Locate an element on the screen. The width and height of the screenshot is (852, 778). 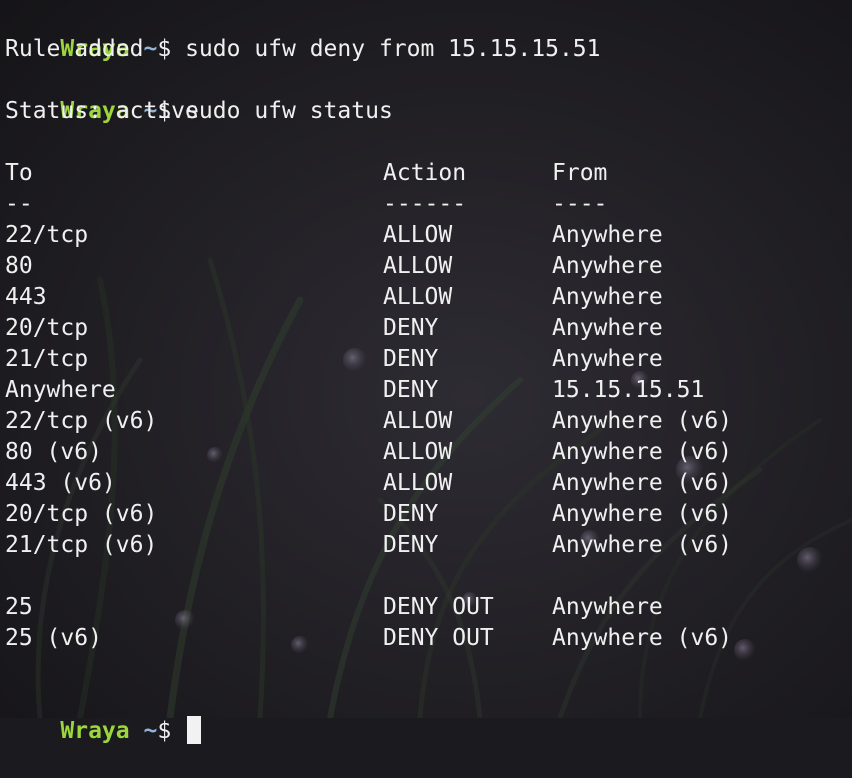
prompt-line-2: Wraya ~$ sudo ufw status is located at coordinates (198, 94).